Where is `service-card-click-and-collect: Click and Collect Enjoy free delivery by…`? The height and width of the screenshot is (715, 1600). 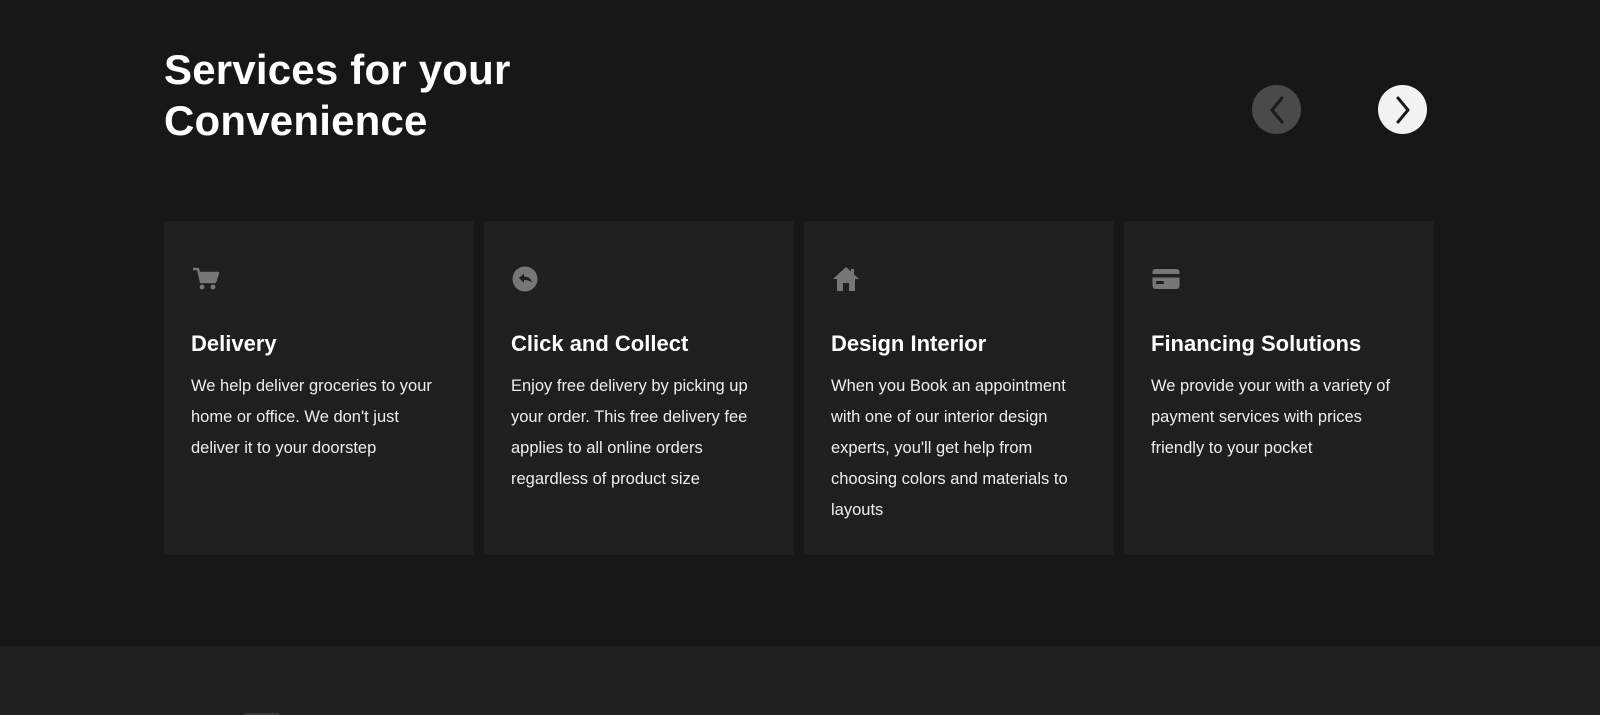 service-card-click-and-collect: Click and Collect Enjoy free delivery by… is located at coordinates (639, 388).